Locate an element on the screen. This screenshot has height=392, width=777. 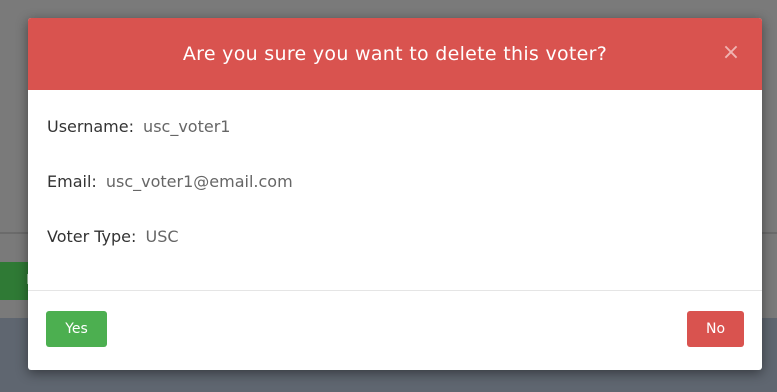
voter-type-value: USC is located at coordinates (162, 236).